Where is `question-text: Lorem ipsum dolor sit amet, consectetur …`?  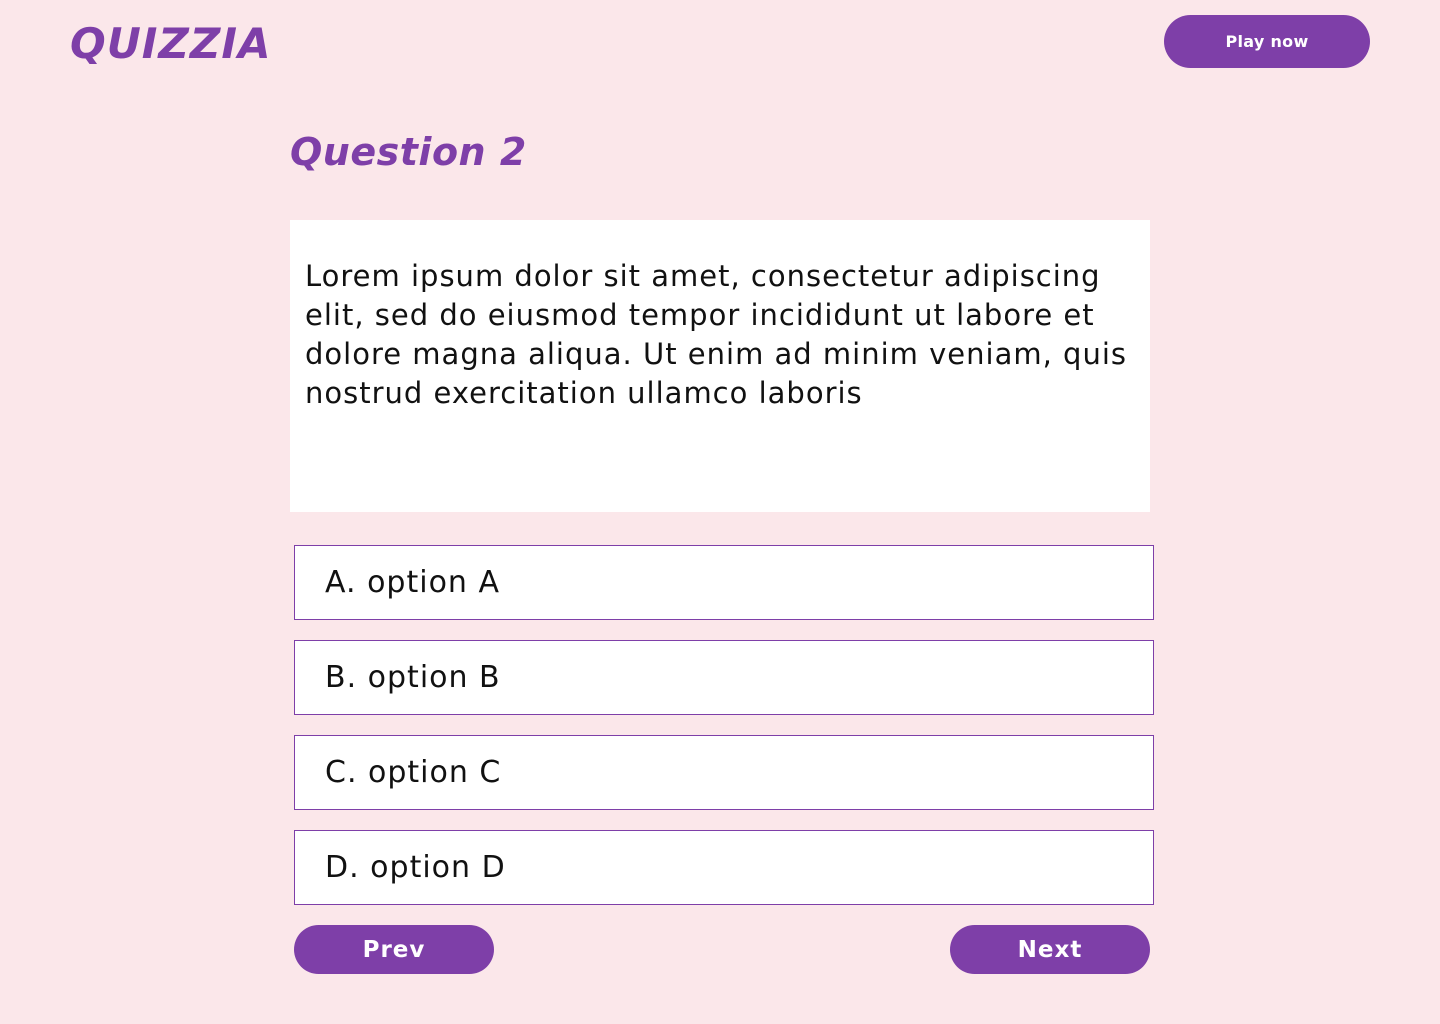 question-text: Lorem ipsum dolor sit amet, consectetur … is located at coordinates (716, 334).